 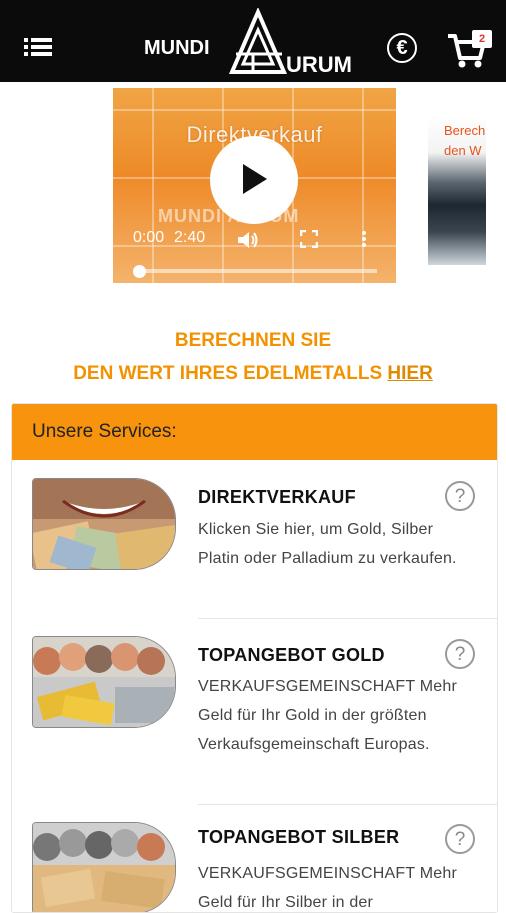 I want to click on logo-text-urum: URUM, so click(x=319, y=64).